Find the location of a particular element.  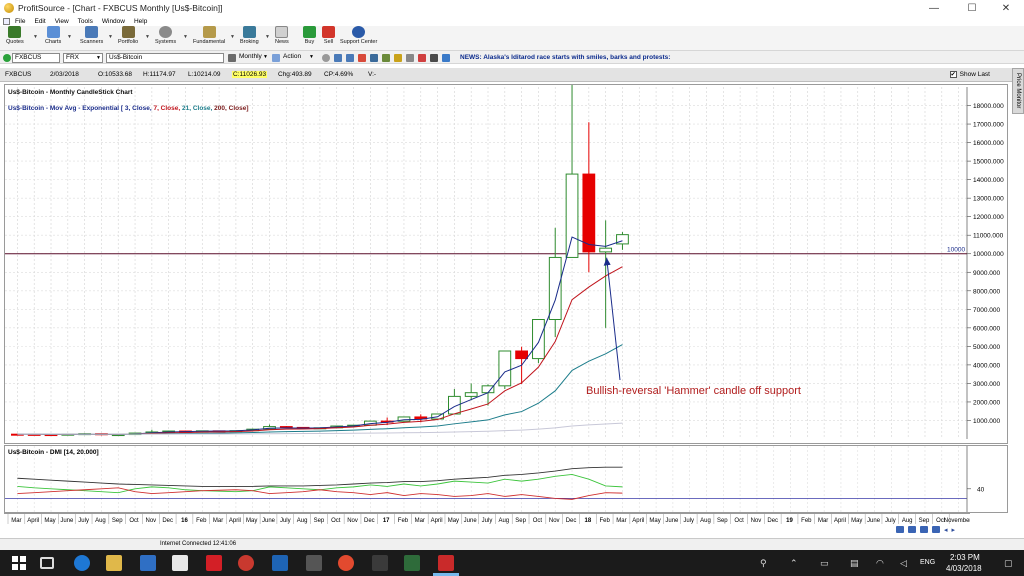

x-axis-label: Nov is located at coordinates (352, 521).